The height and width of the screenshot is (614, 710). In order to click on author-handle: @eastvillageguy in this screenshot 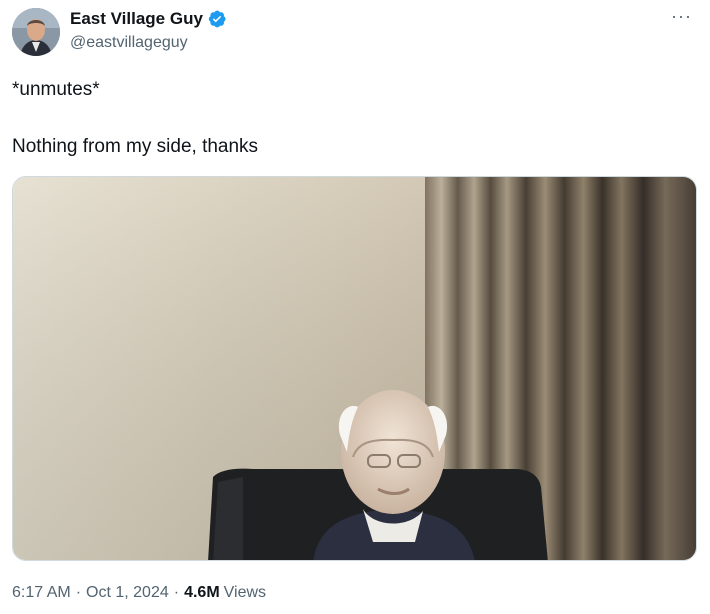, I will do `click(129, 43)`.